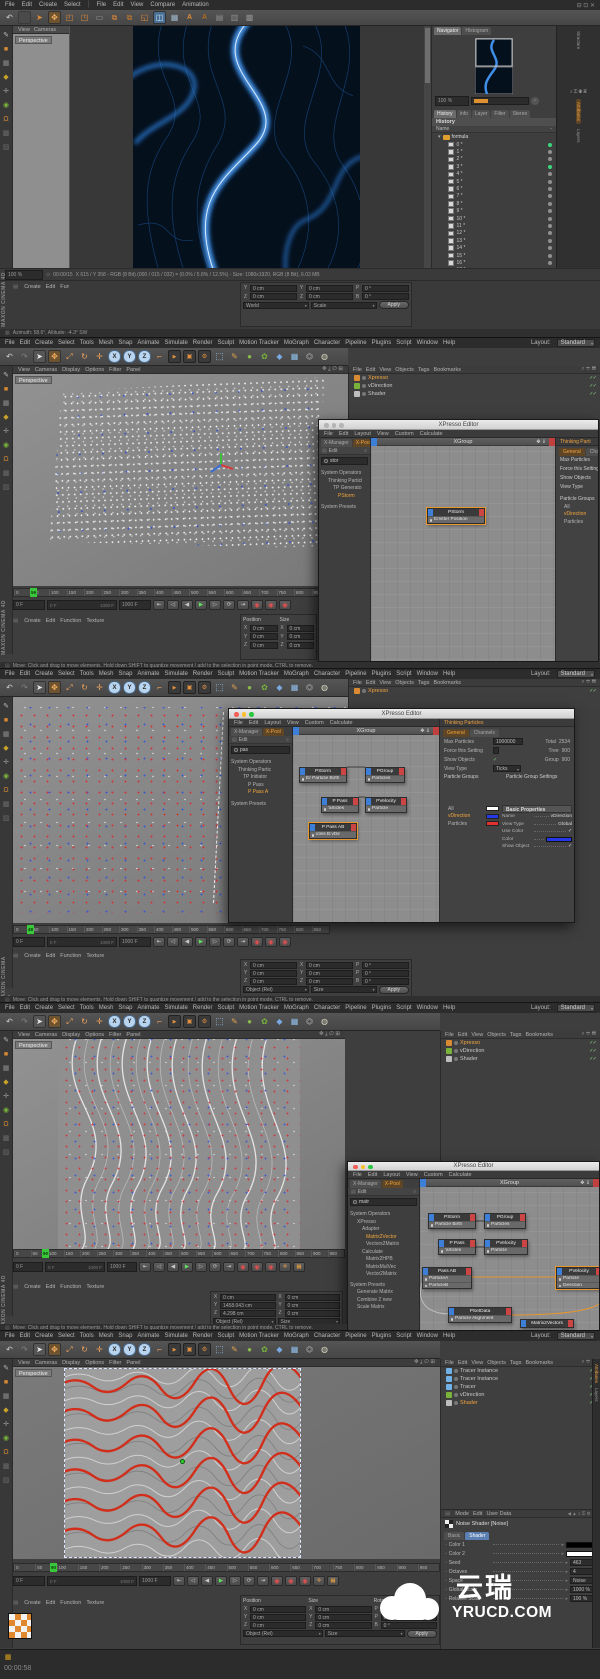 The height and width of the screenshot is (1679, 600). Describe the element at coordinates (6, 805) in the screenshot. I see `quantize-icon: ▩` at that location.